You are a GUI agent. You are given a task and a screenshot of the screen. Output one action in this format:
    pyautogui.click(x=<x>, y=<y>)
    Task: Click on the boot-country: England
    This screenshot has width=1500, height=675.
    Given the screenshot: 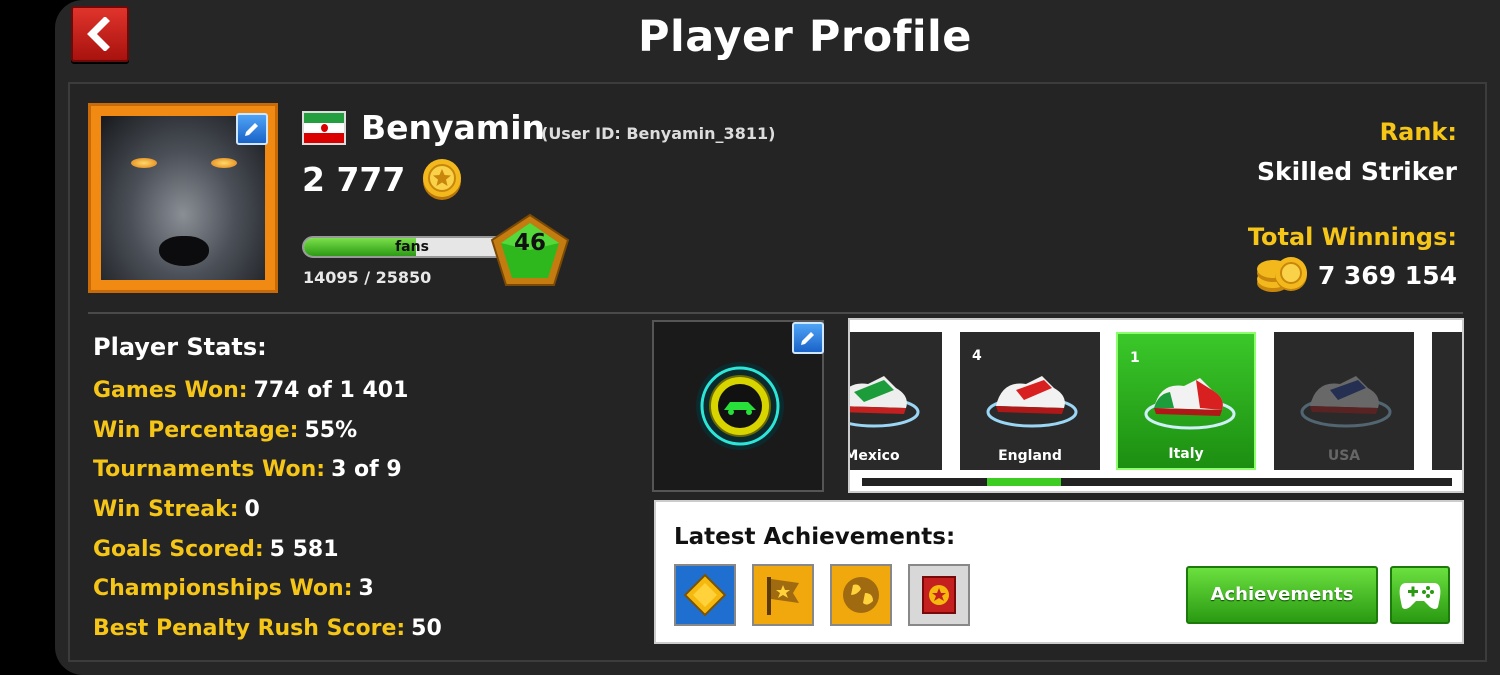 What is the action you would take?
    pyautogui.click(x=1030, y=456)
    